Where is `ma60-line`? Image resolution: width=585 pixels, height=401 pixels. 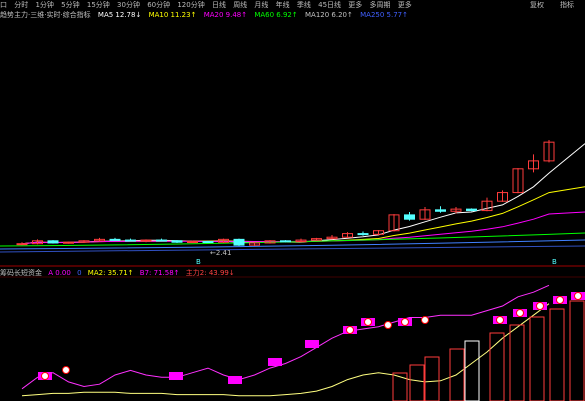 ma60-line is located at coordinates (292, 239).